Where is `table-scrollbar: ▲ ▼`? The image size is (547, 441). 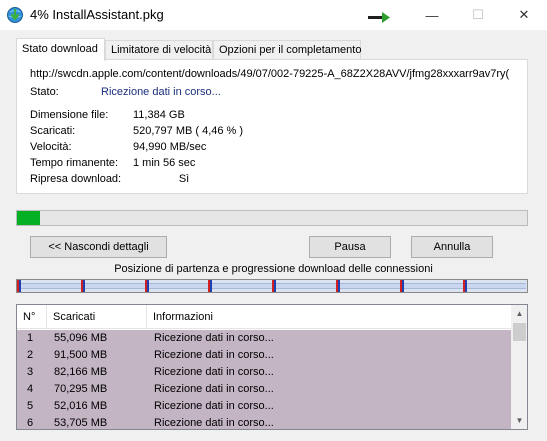
table-scrollbar: ▲ ▼ is located at coordinates (519, 367).